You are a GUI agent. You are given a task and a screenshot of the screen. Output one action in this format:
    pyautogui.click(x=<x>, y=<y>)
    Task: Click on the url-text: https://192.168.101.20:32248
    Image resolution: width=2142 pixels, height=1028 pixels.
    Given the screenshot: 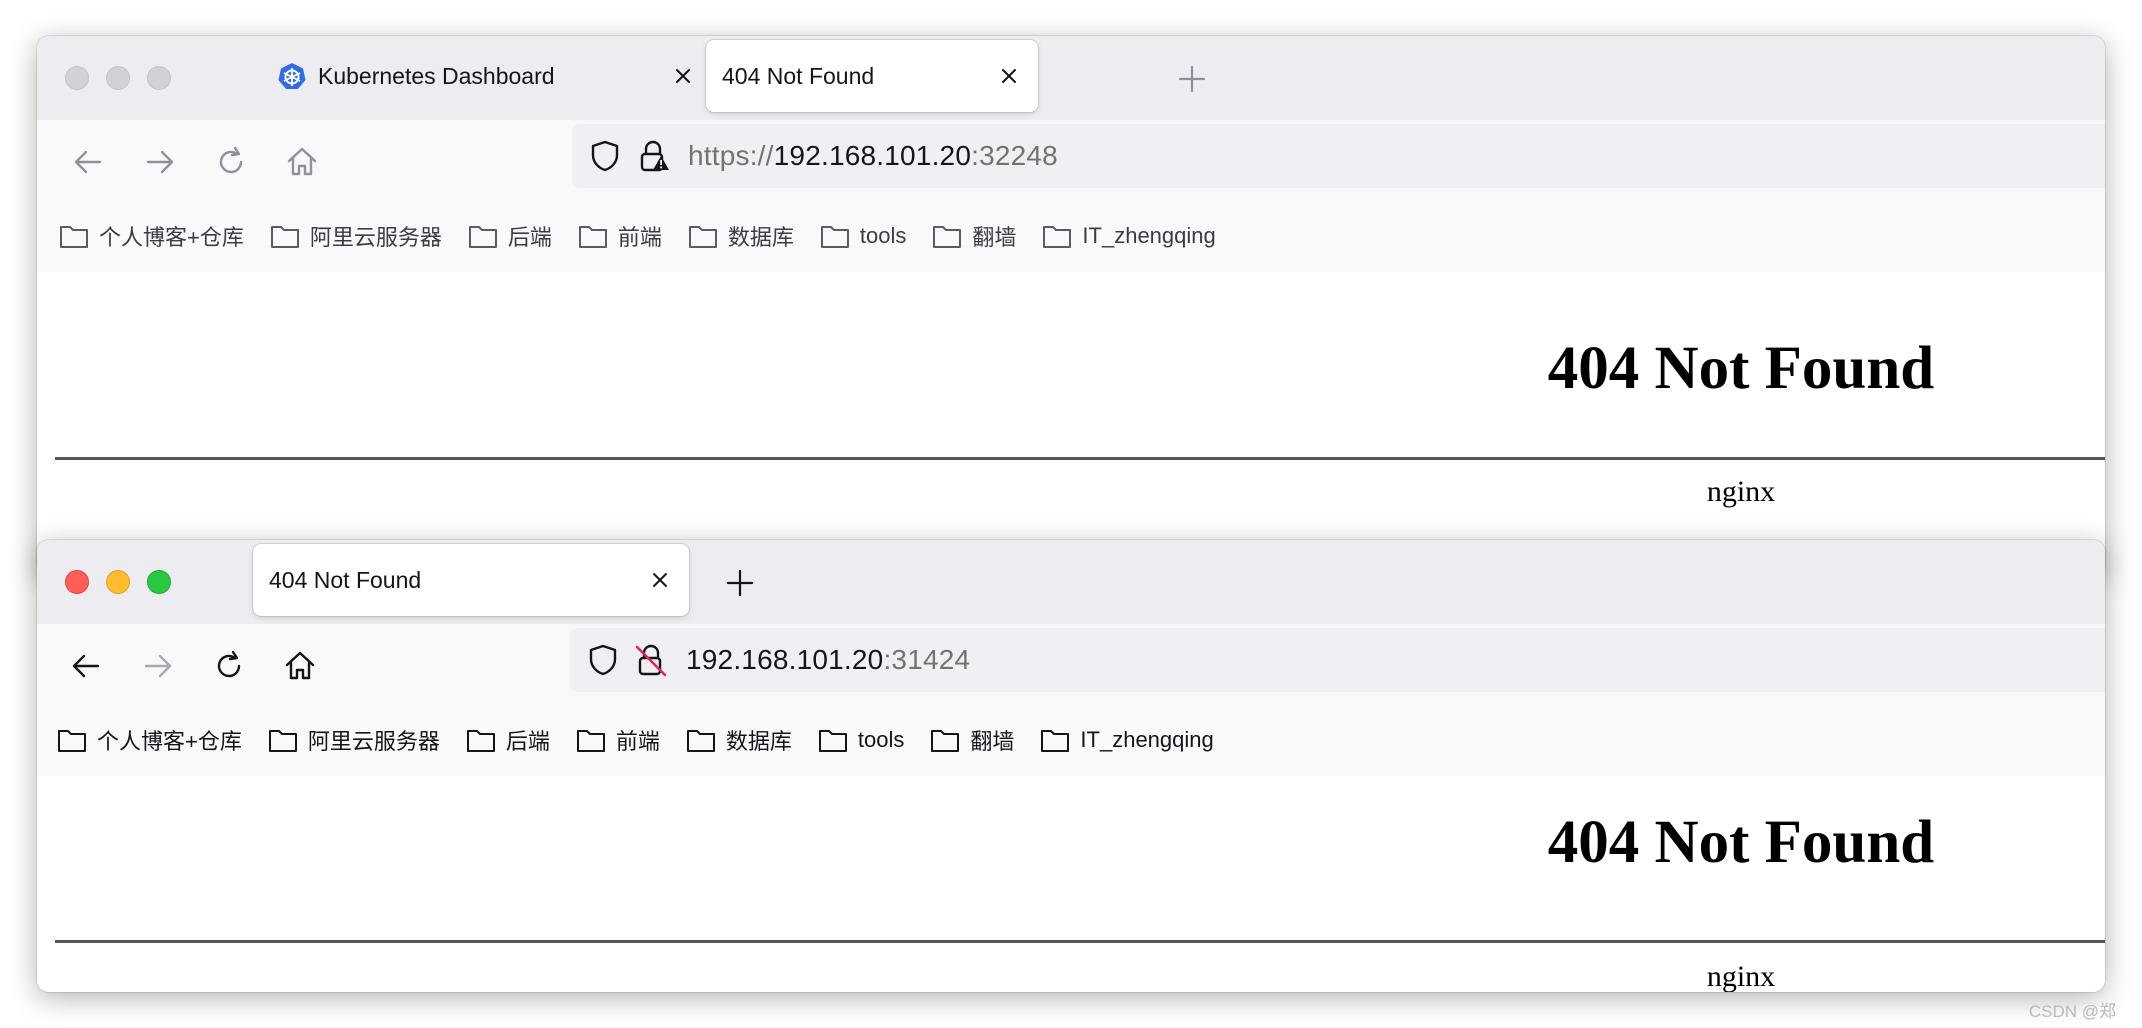 What is the action you would take?
    pyautogui.click(x=873, y=156)
    